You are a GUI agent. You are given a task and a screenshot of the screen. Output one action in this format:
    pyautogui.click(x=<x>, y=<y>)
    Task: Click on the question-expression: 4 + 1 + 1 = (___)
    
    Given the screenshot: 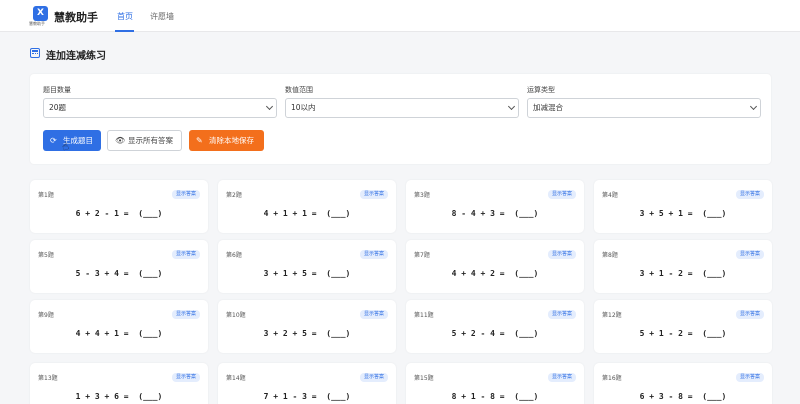 What is the action you would take?
    pyautogui.click(x=307, y=213)
    